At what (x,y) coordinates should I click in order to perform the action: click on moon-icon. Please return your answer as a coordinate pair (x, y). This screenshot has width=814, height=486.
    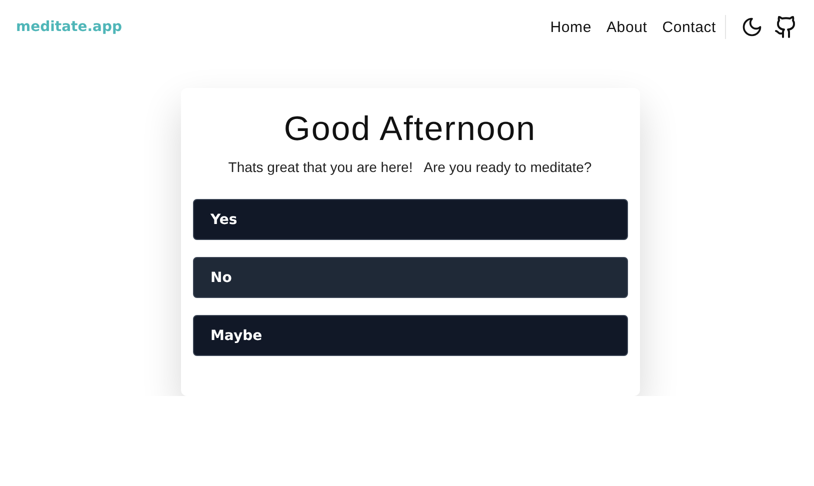
    Looking at the image, I should click on (752, 27).